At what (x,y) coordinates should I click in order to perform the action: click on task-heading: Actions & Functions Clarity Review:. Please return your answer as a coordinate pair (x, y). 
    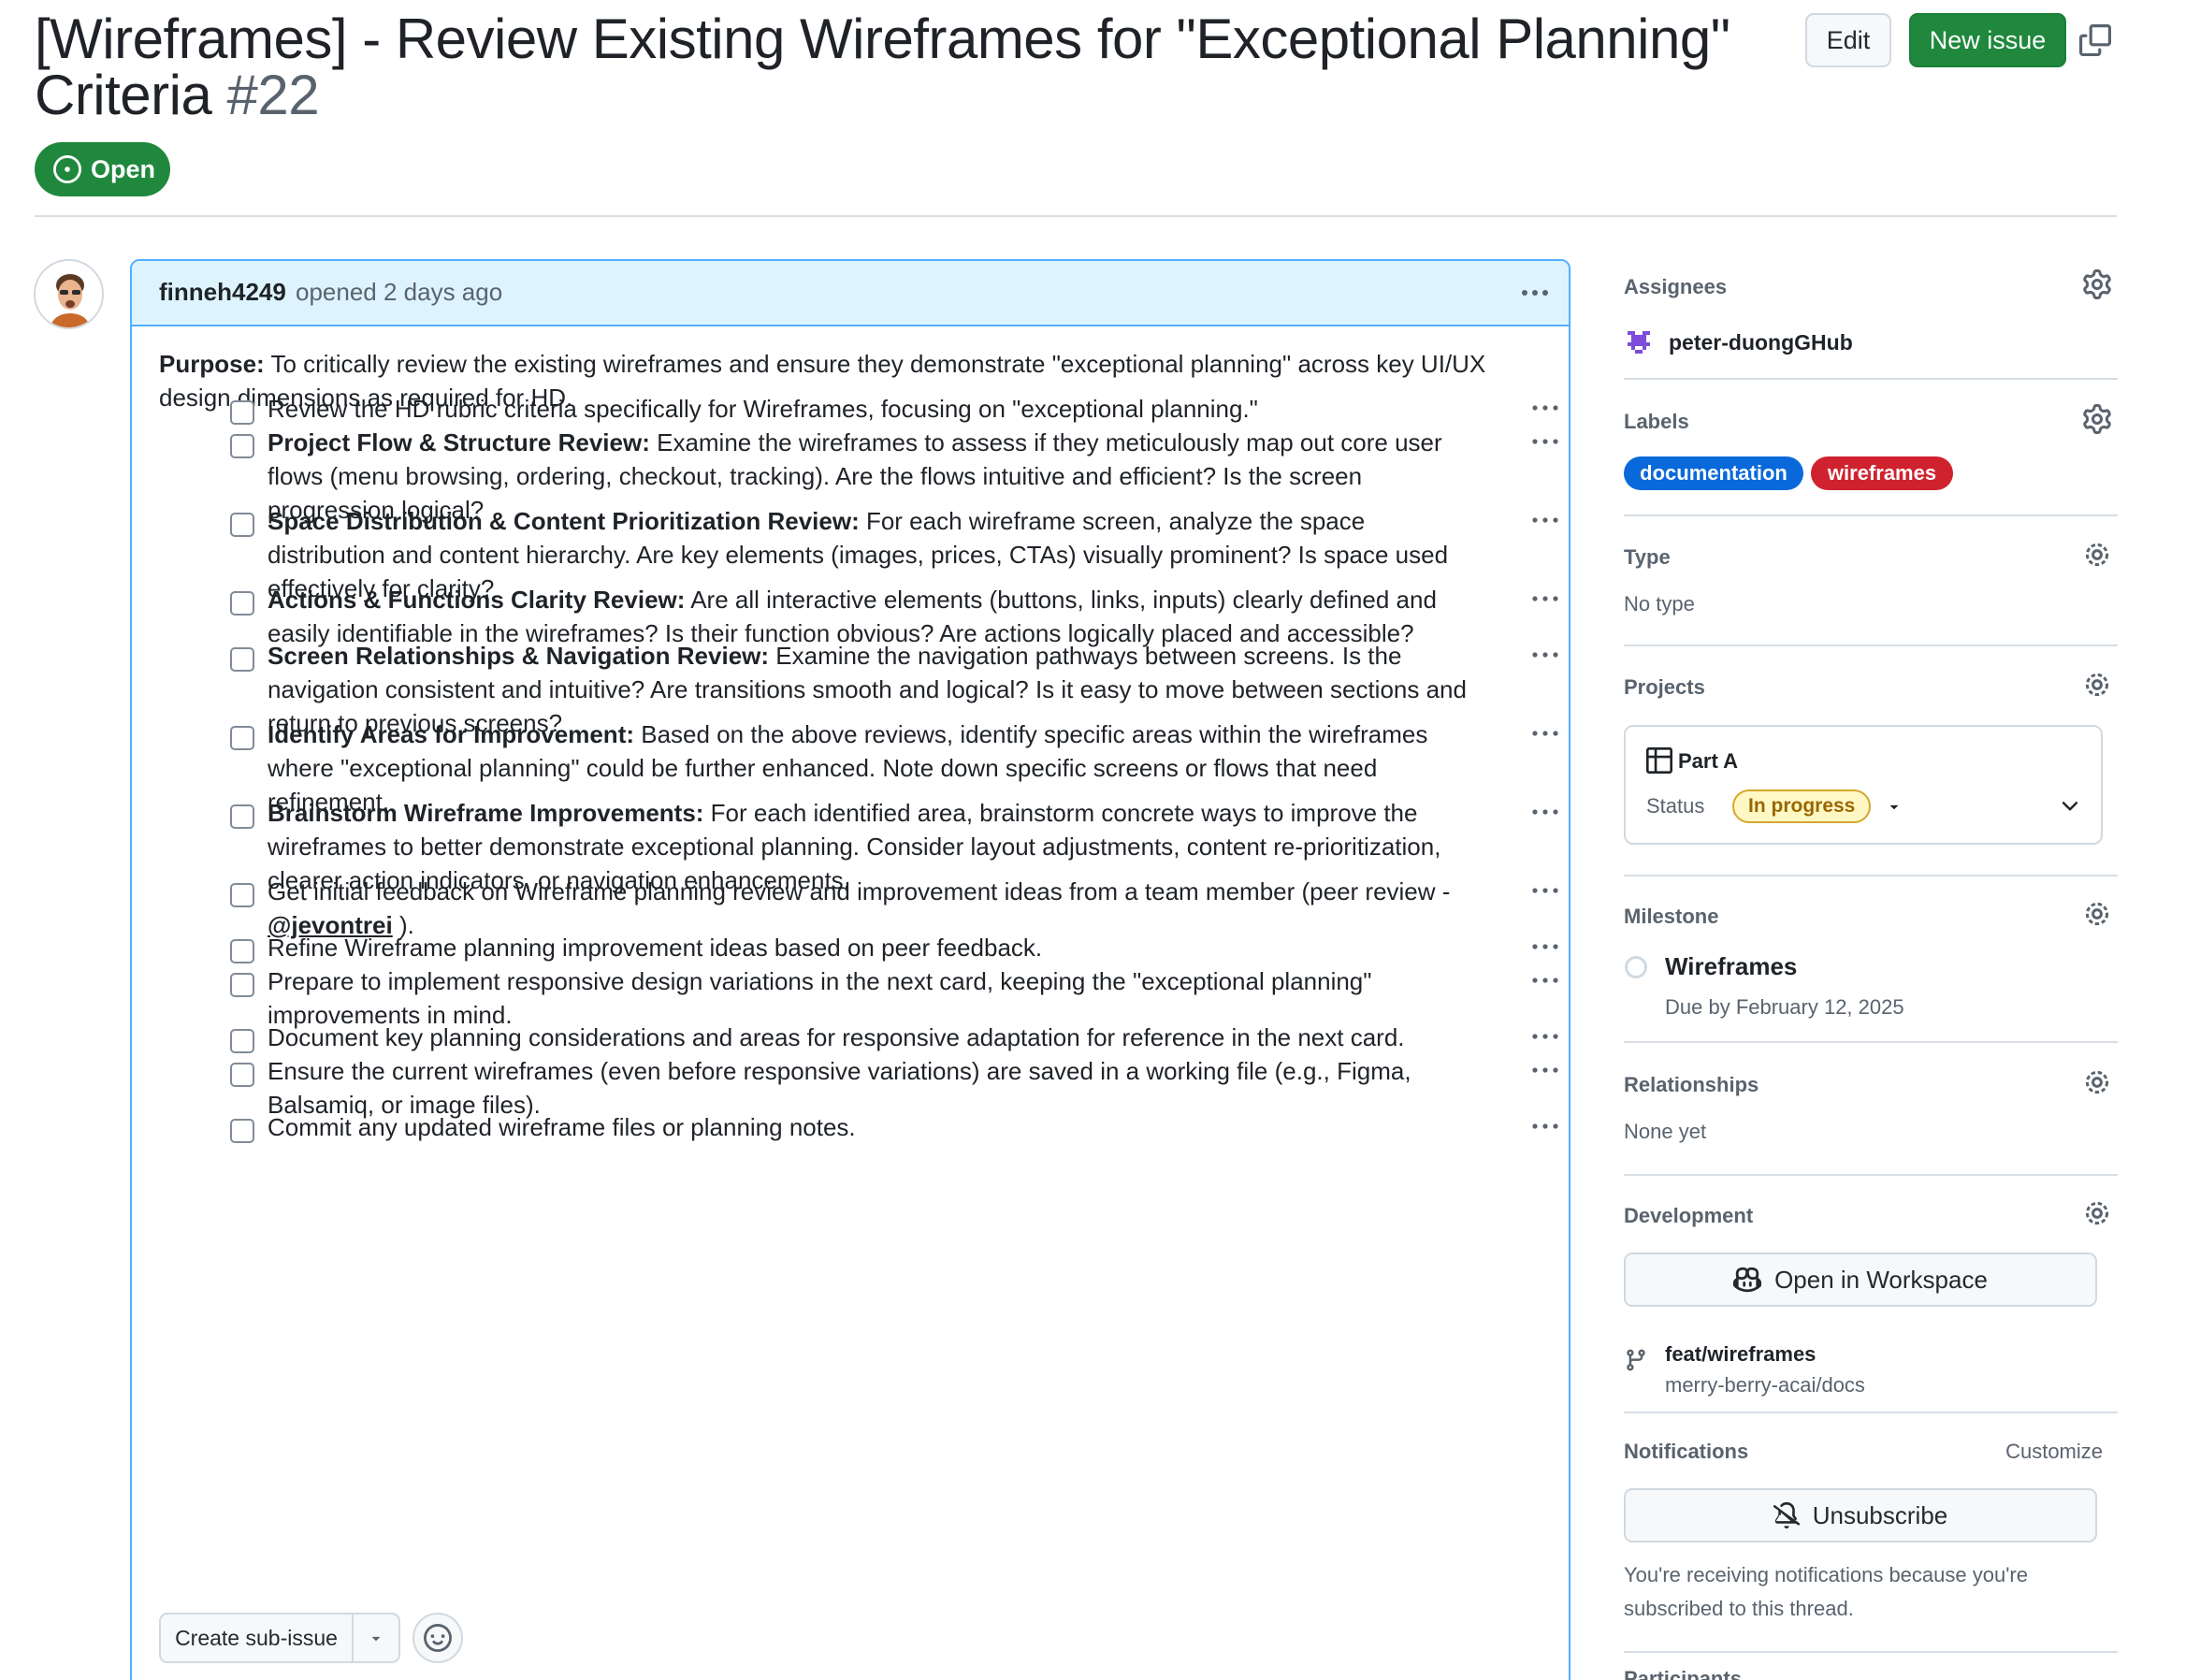
    Looking at the image, I should click on (477, 600).